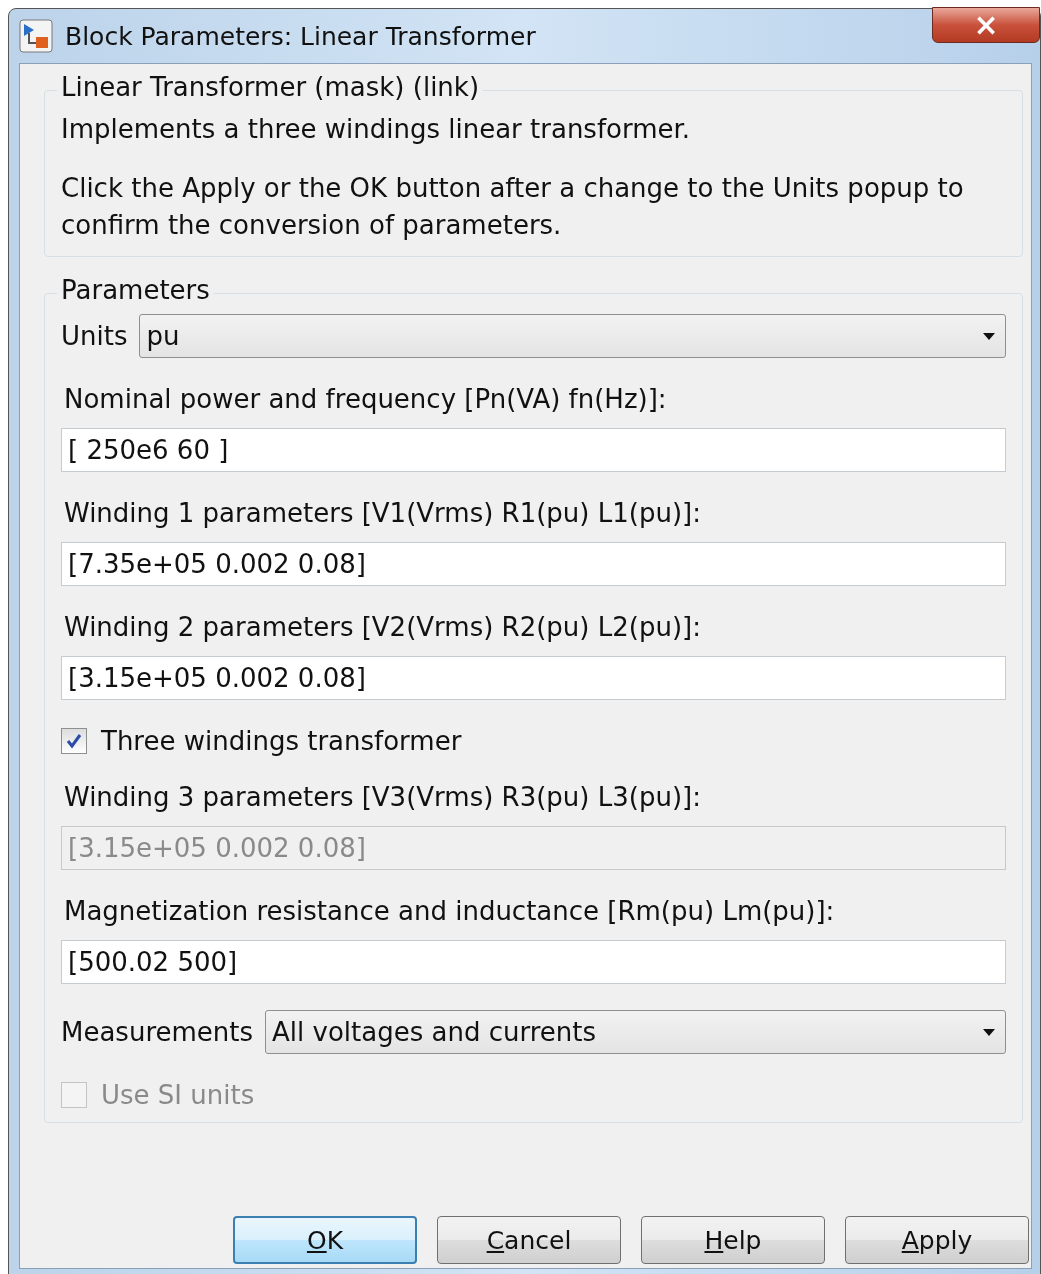  I want to click on check-icon, so click(74, 741).